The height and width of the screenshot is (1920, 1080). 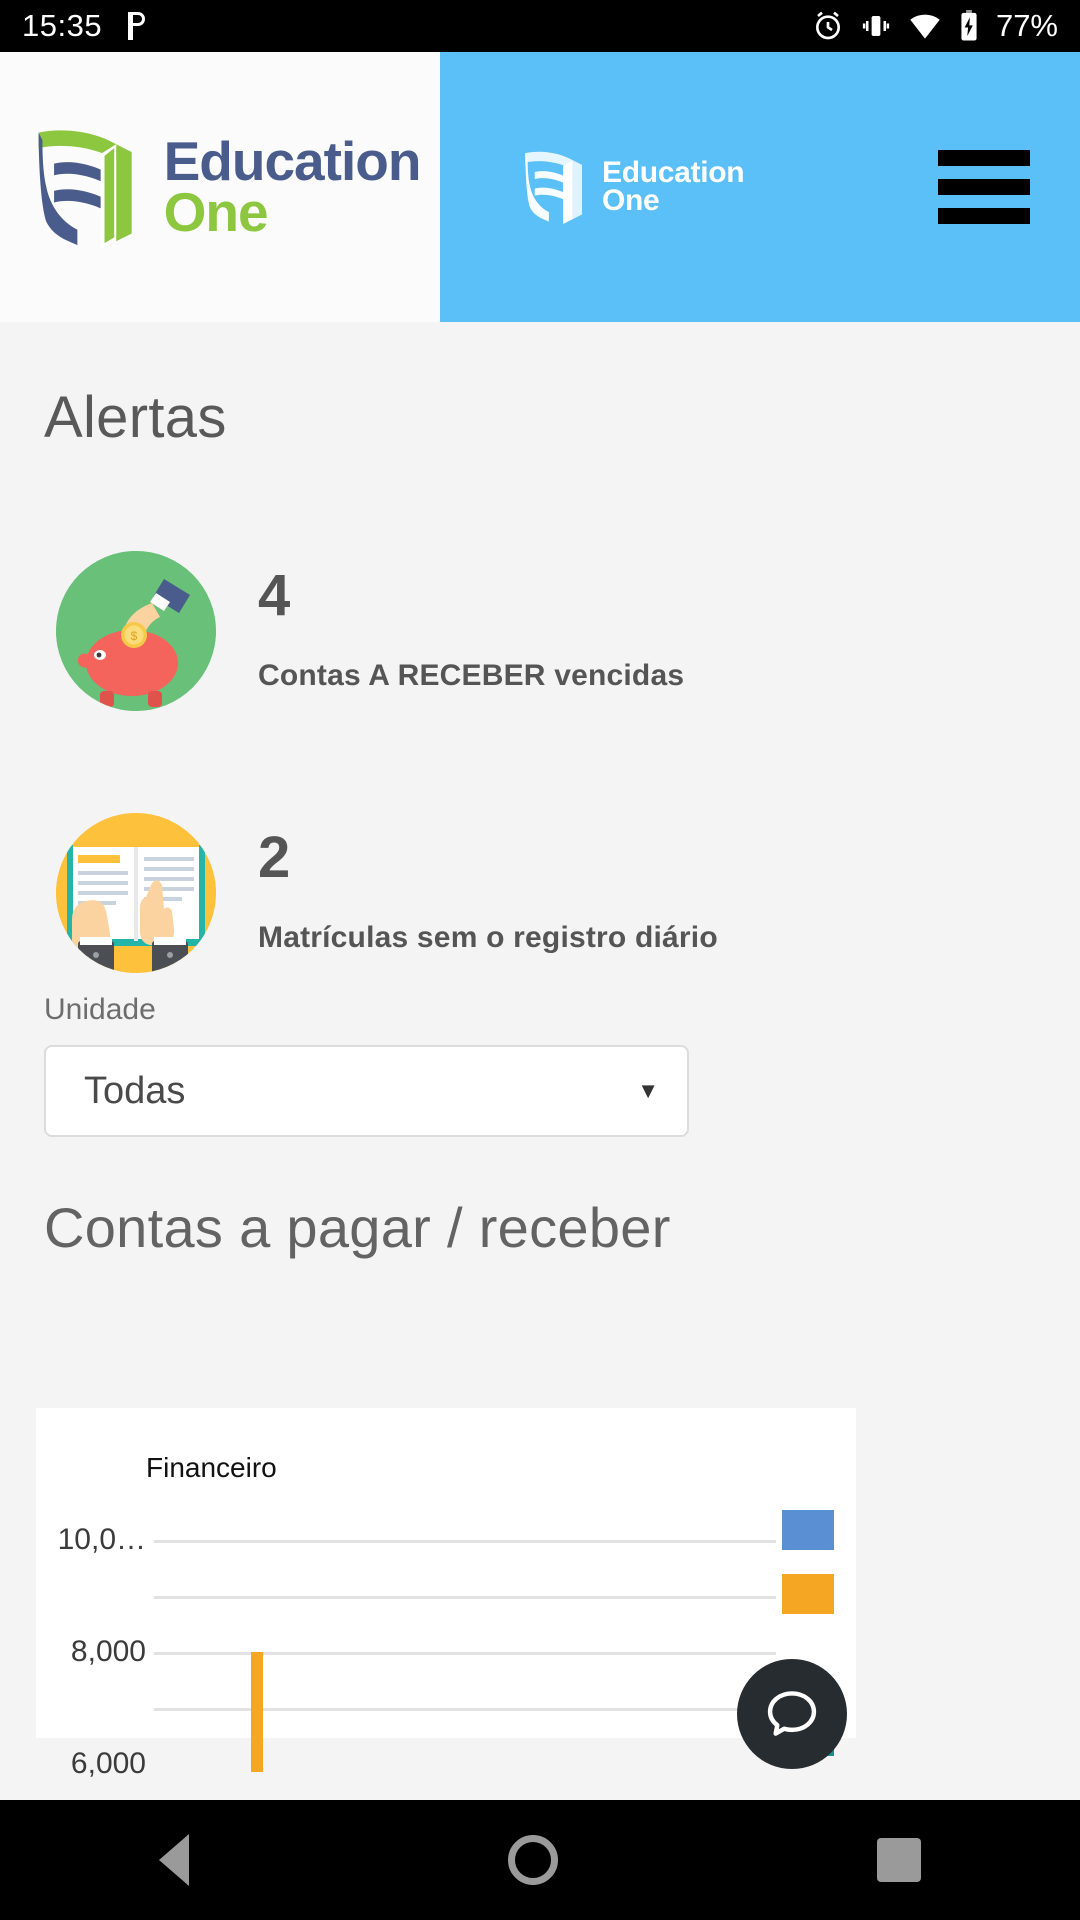 I want to click on open-book-hands-icon, so click(x=136, y=893).